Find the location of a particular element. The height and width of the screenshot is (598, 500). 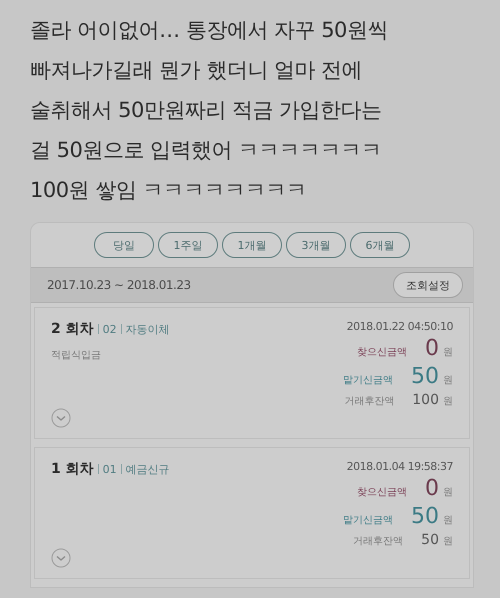

round-label: 2 회차 is located at coordinates (72, 329).